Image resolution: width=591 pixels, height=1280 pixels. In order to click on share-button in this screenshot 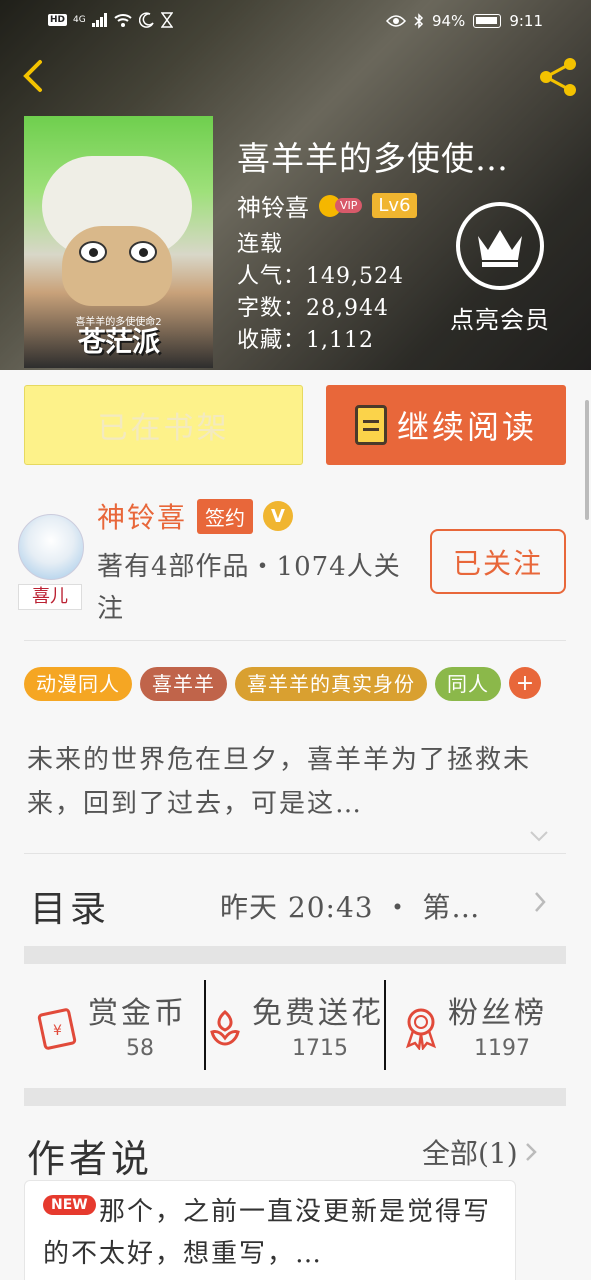, I will do `click(559, 77)`.